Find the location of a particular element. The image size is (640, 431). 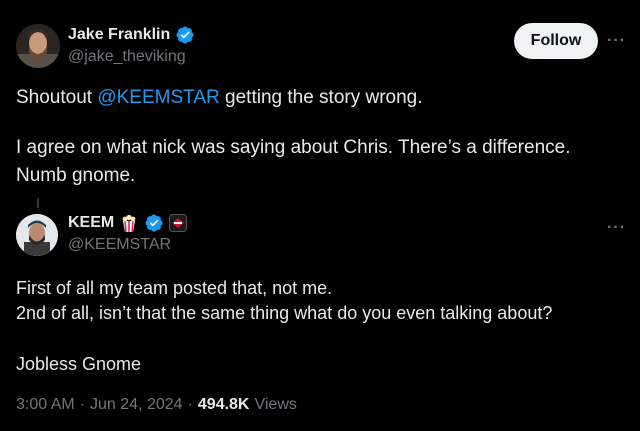

views-label: Views is located at coordinates (275, 404).